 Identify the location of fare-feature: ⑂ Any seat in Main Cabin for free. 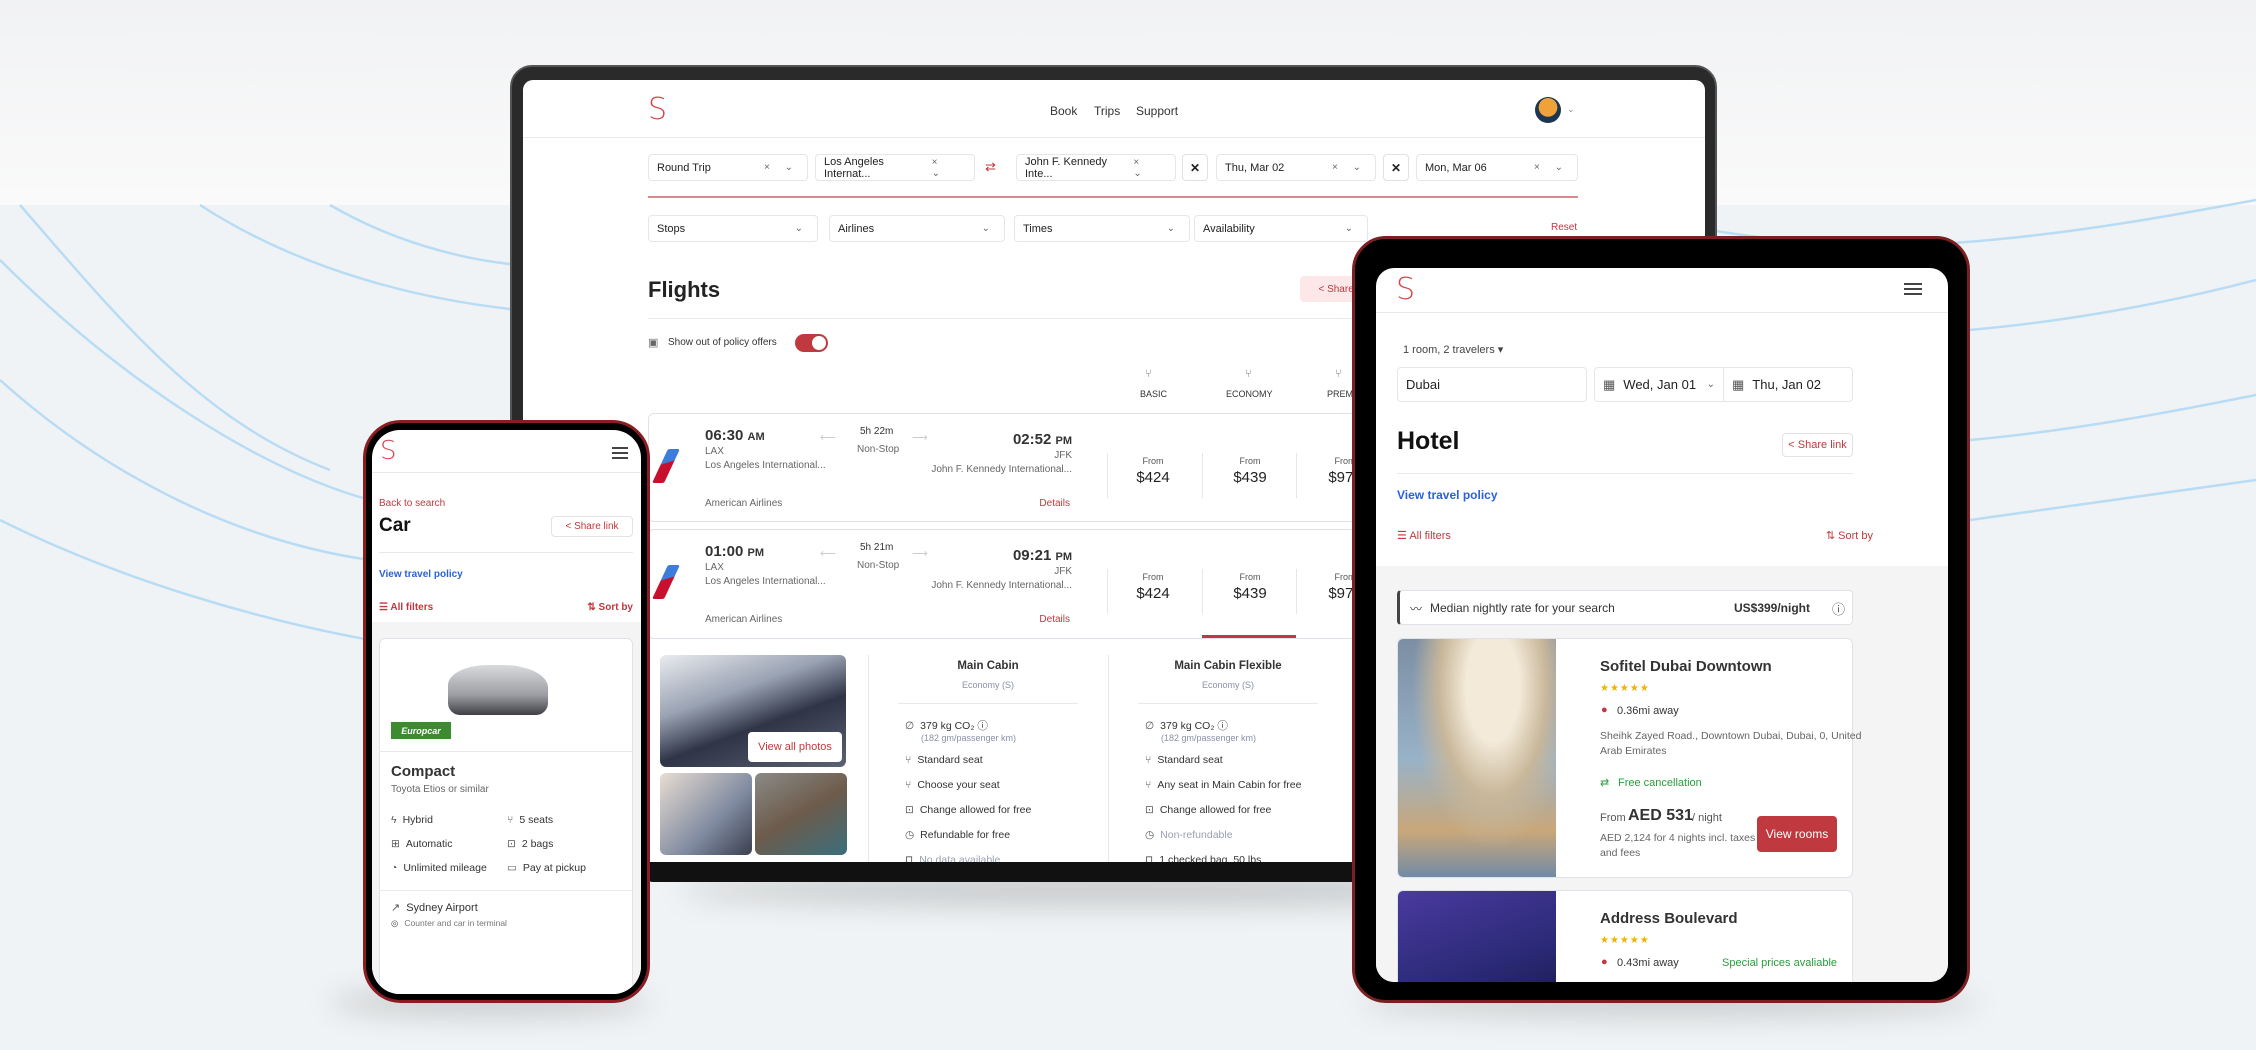
(1223, 785).